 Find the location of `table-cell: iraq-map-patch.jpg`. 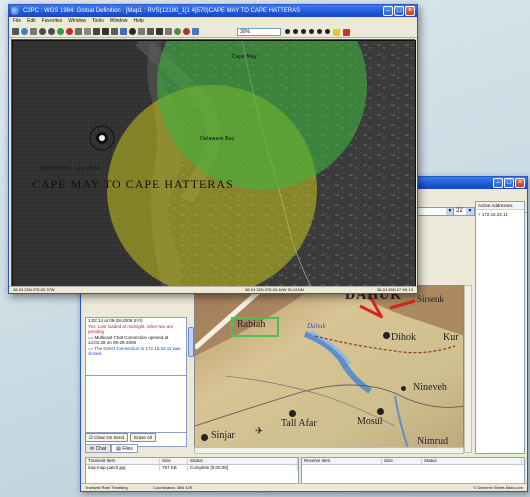

table-cell: iraq-map-patch.jpg is located at coordinates (123, 468).